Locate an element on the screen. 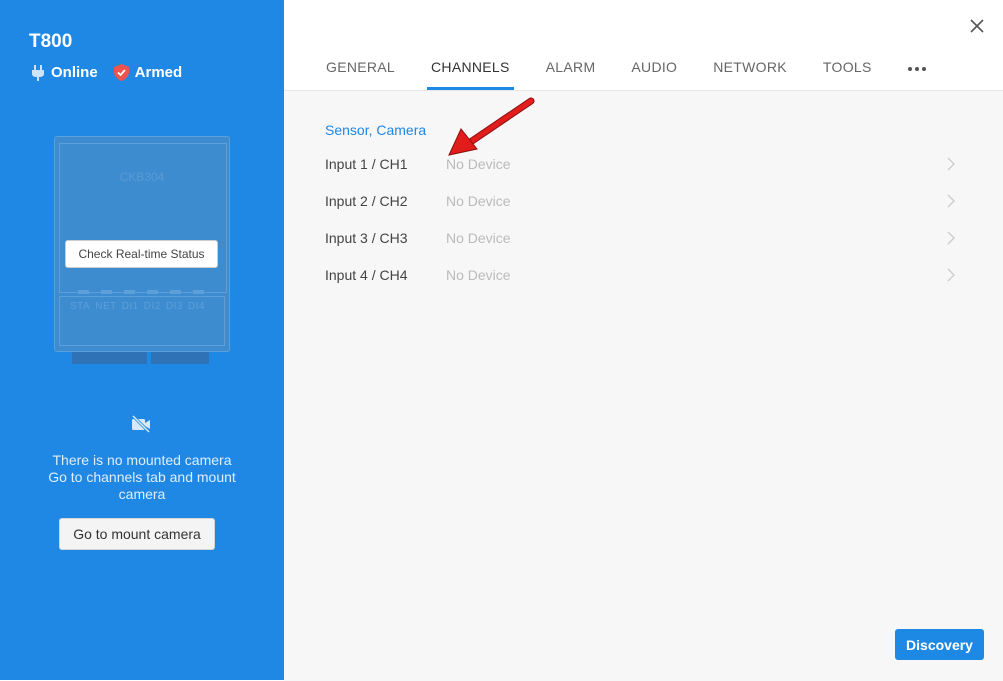 This screenshot has width=1003, height=681. more-dots-icon is located at coordinates (918, 69).